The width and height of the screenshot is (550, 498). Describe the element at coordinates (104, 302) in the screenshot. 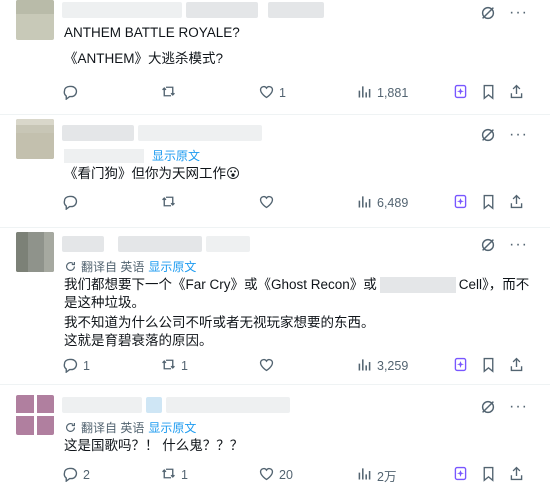

I see `tweet-text-line: 是这种垃圾。` at that location.